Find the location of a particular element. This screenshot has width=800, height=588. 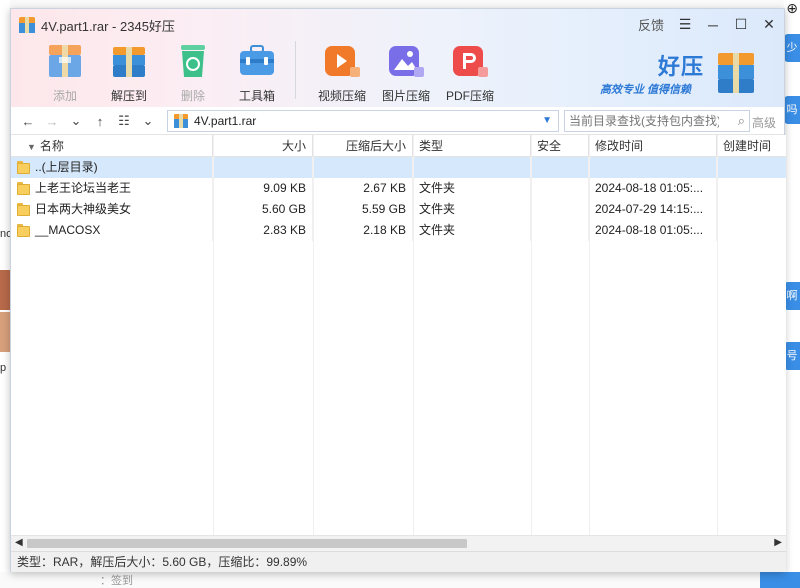

column-header-compressed-size: 压缩后大小 is located at coordinates (363, 146).